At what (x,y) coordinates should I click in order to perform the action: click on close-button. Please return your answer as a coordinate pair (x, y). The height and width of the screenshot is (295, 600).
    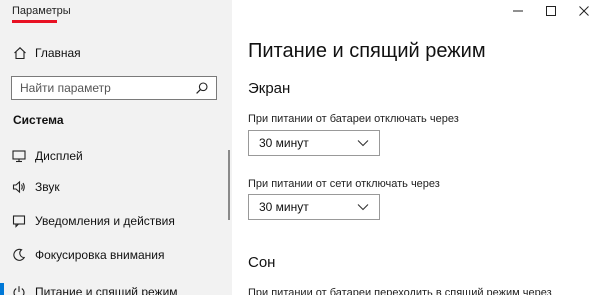
    Looking at the image, I should click on (583, 12).